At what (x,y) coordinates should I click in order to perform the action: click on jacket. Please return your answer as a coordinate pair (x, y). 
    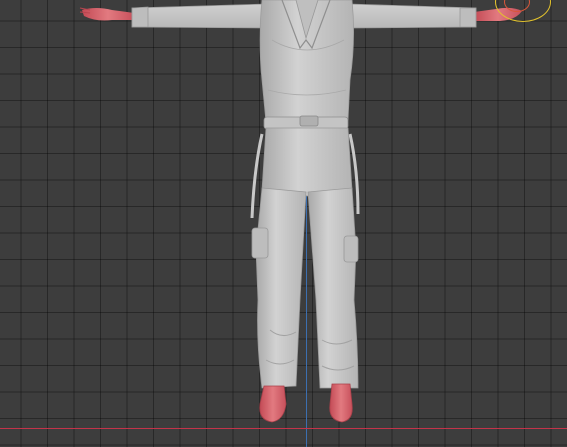
    Looking at the image, I should click on (306, 61).